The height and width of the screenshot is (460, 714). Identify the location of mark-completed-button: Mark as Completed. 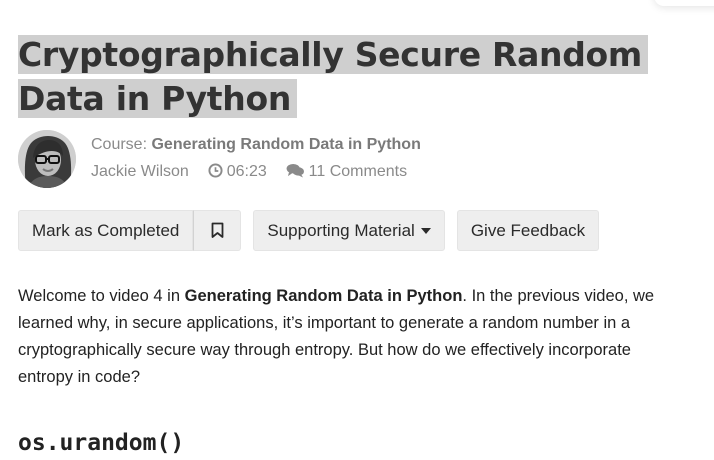
(106, 230).